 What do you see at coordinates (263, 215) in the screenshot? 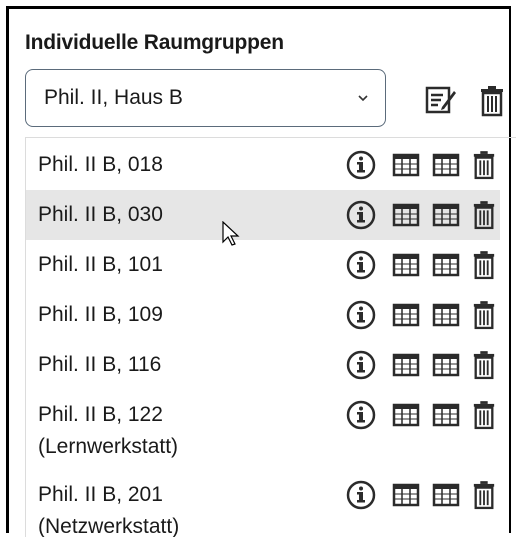
I see `room-row: Phil. II B, 030` at bounding box center [263, 215].